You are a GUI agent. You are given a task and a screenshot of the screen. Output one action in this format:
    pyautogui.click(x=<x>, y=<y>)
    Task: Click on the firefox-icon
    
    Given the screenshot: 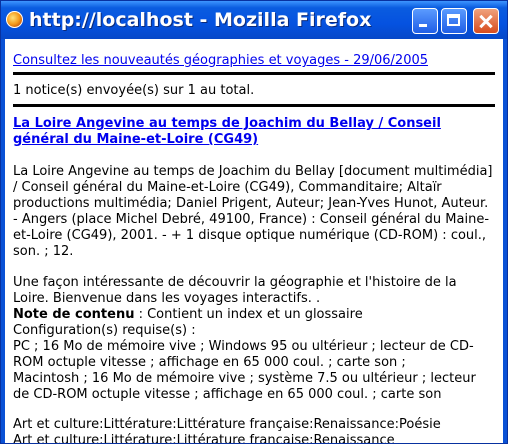 What is the action you would take?
    pyautogui.click(x=14, y=19)
    